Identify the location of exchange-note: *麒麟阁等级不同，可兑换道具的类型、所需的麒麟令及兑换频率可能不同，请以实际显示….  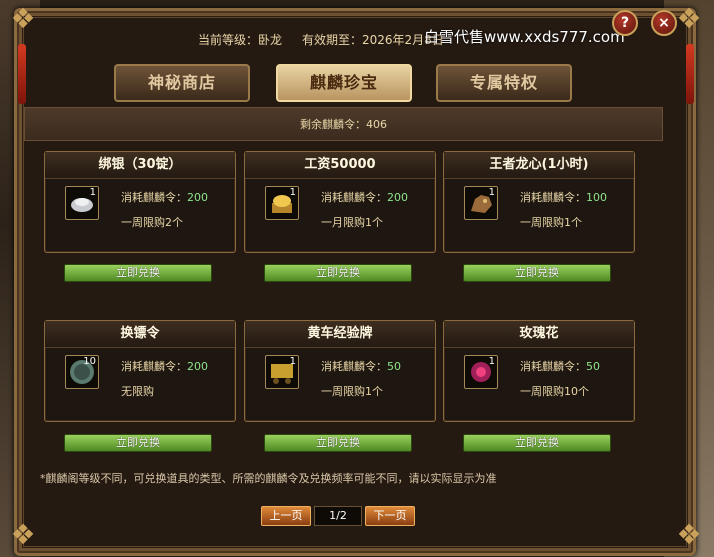
(268, 478).